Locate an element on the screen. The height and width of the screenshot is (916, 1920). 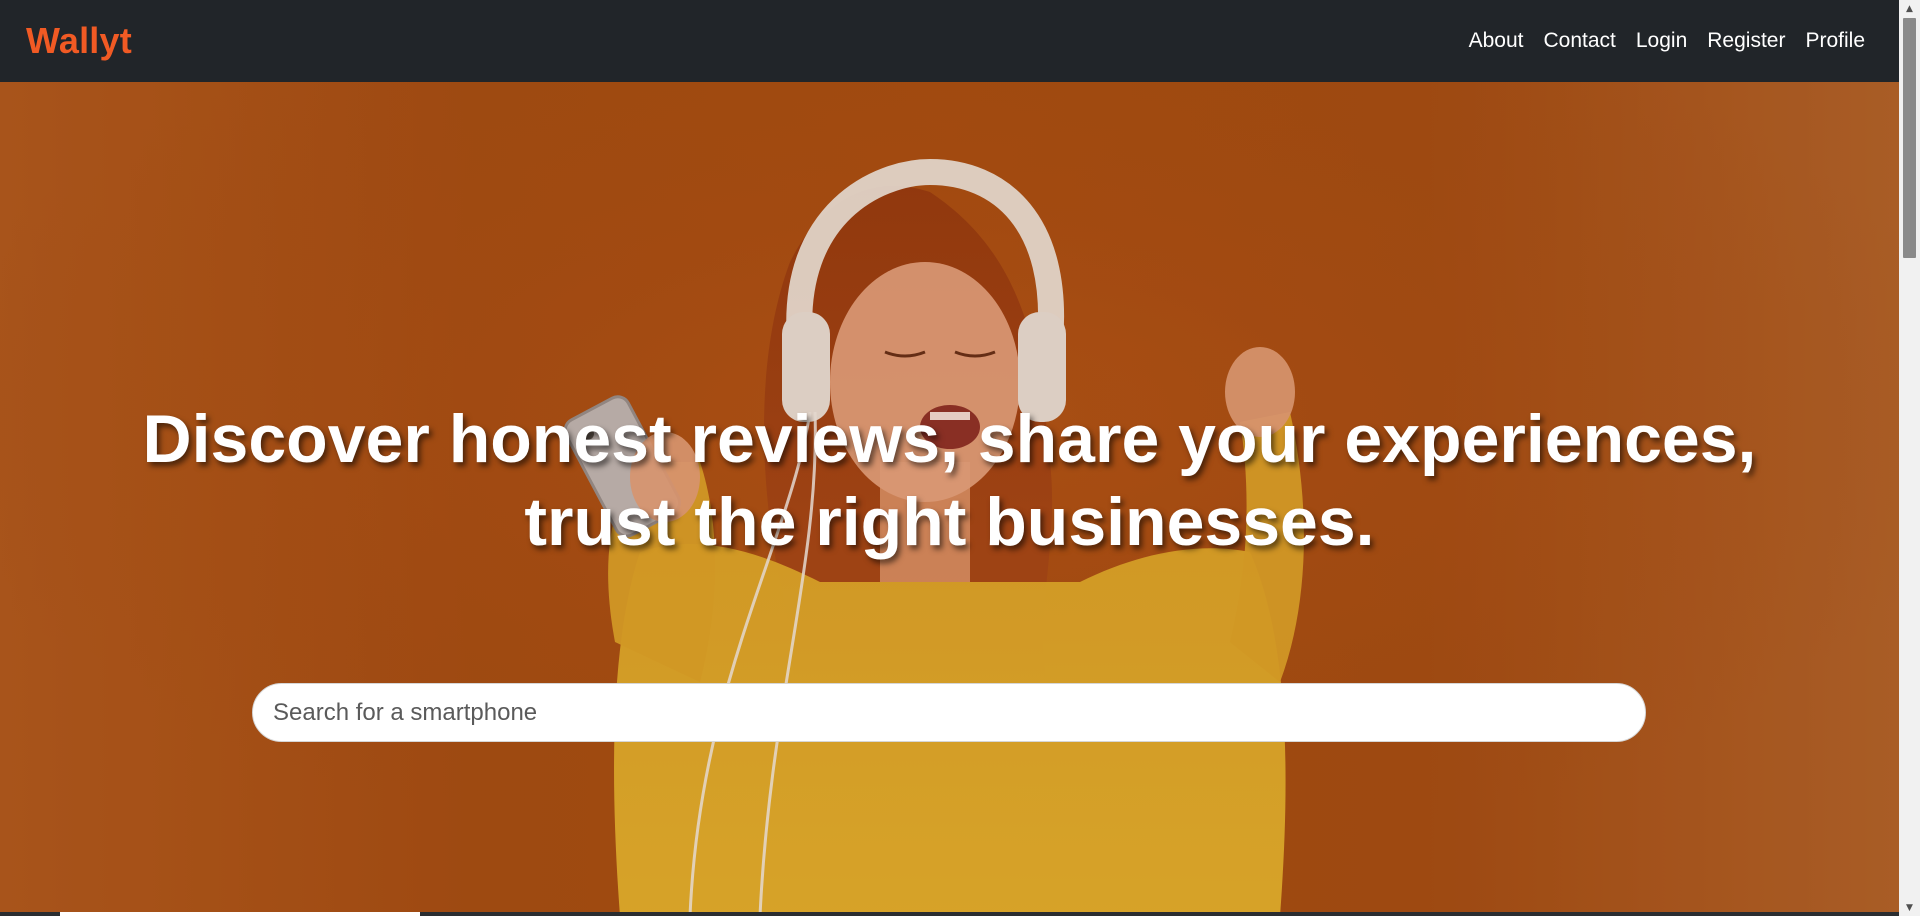
bottom-strip is located at coordinates (949, 914).